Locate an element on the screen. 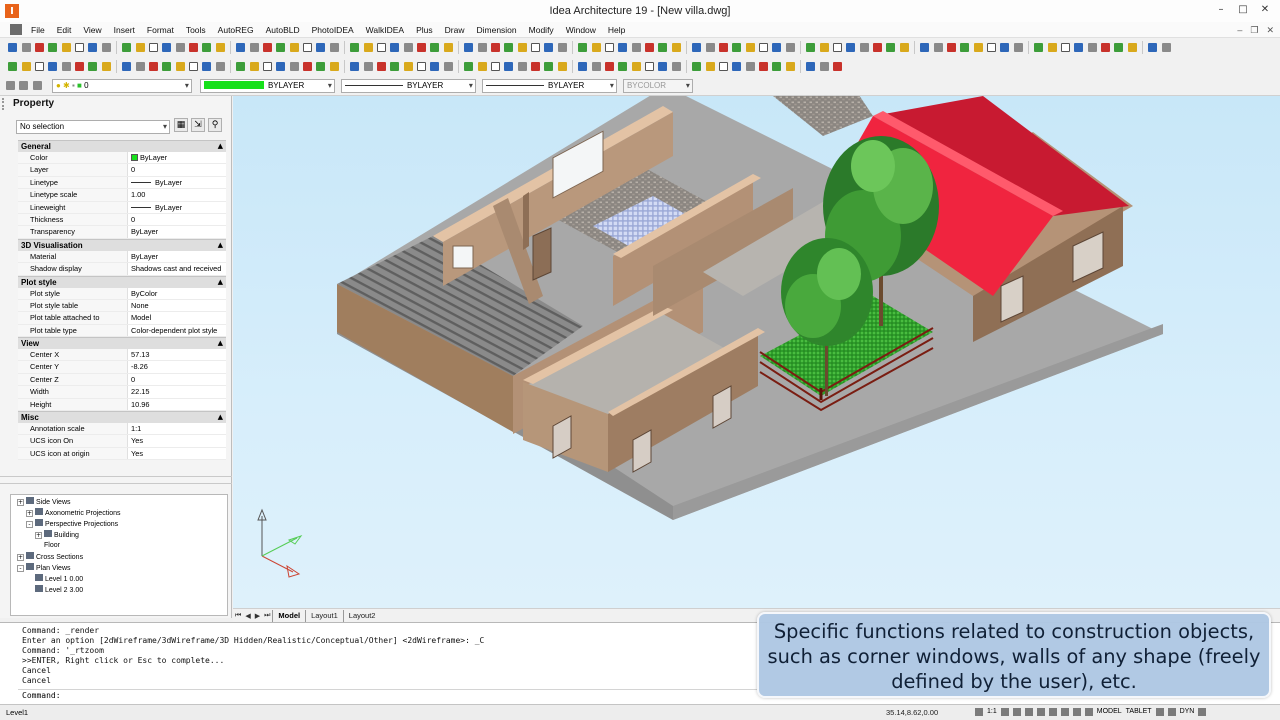  first-tab-icon: ⏮ is located at coordinates (238, 615).